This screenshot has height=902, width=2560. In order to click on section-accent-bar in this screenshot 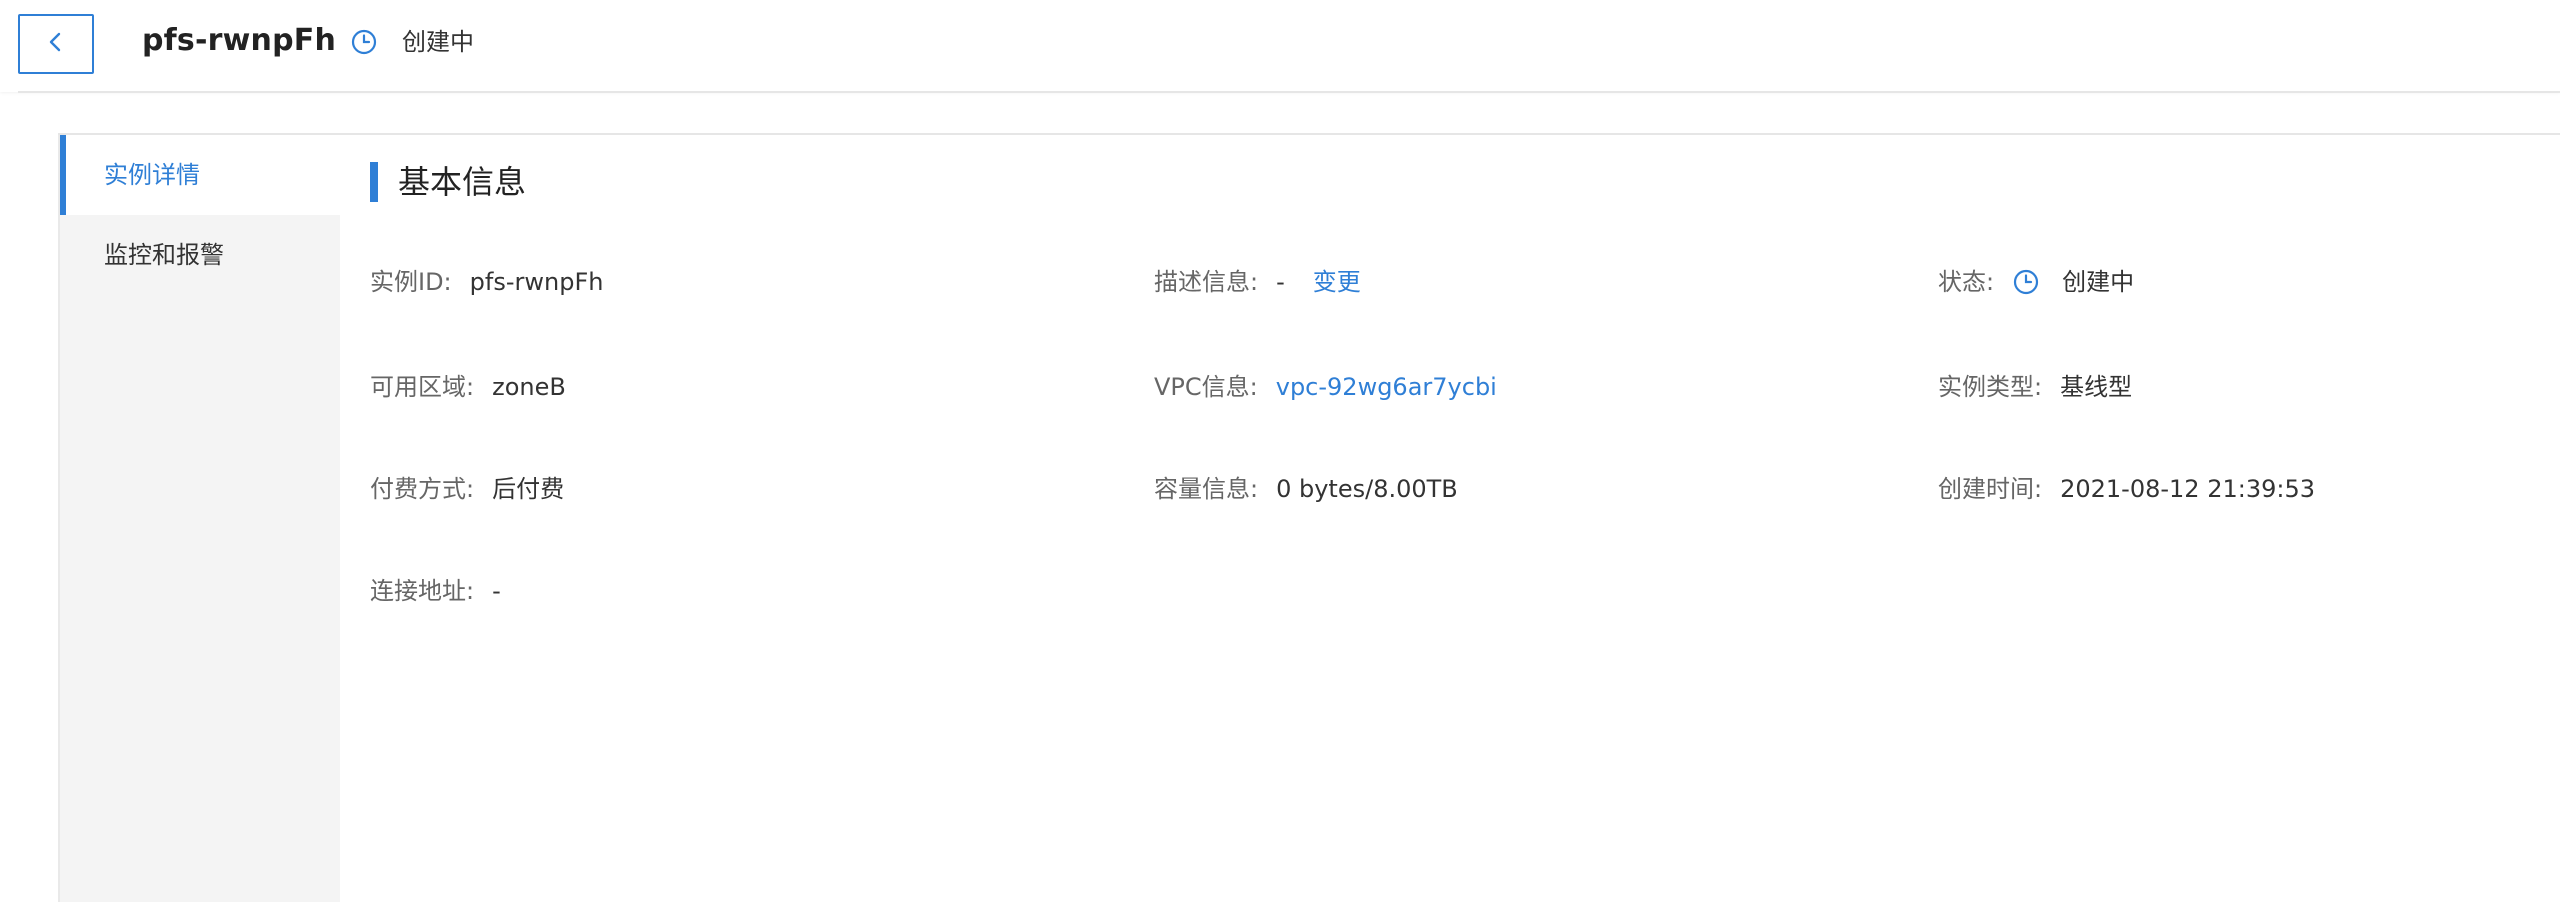, I will do `click(374, 182)`.